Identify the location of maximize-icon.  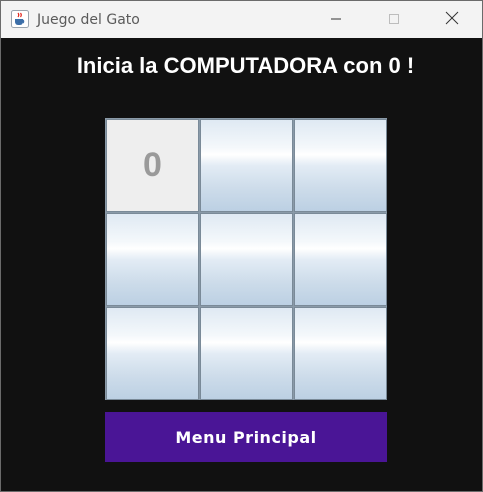
(394, 19).